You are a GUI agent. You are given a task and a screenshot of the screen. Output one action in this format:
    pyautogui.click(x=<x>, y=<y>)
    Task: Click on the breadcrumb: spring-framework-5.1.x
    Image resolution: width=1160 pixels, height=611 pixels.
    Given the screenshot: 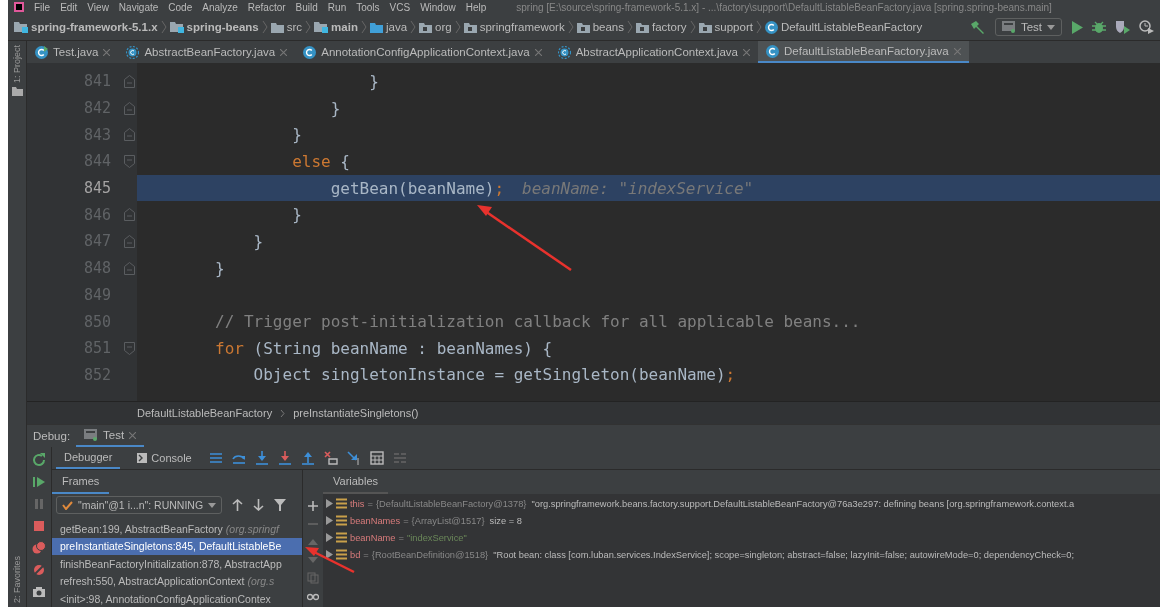 What is the action you would take?
    pyautogui.click(x=86, y=27)
    